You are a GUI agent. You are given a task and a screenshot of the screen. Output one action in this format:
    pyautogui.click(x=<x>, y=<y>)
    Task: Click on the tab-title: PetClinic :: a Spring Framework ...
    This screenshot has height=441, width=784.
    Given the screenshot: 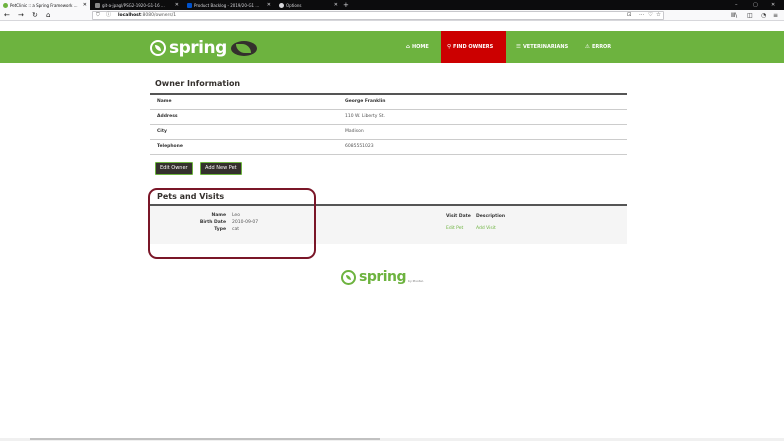 What is the action you would take?
    pyautogui.click(x=44, y=5)
    